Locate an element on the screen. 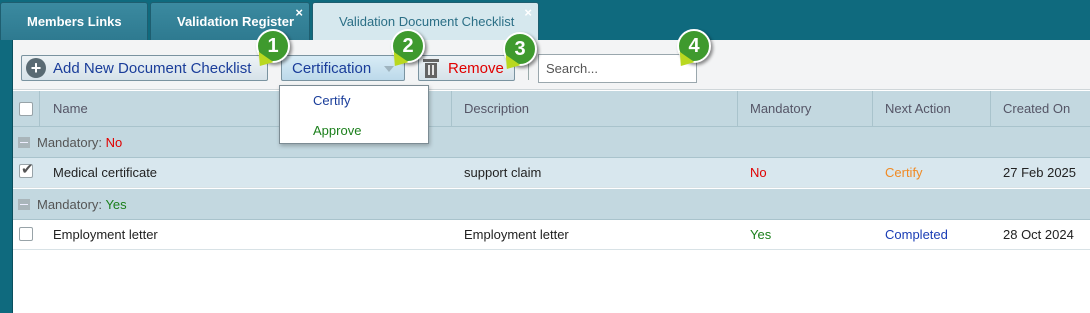 This screenshot has height=313, width=1090. column-header-description: Description is located at coordinates (595, 109).